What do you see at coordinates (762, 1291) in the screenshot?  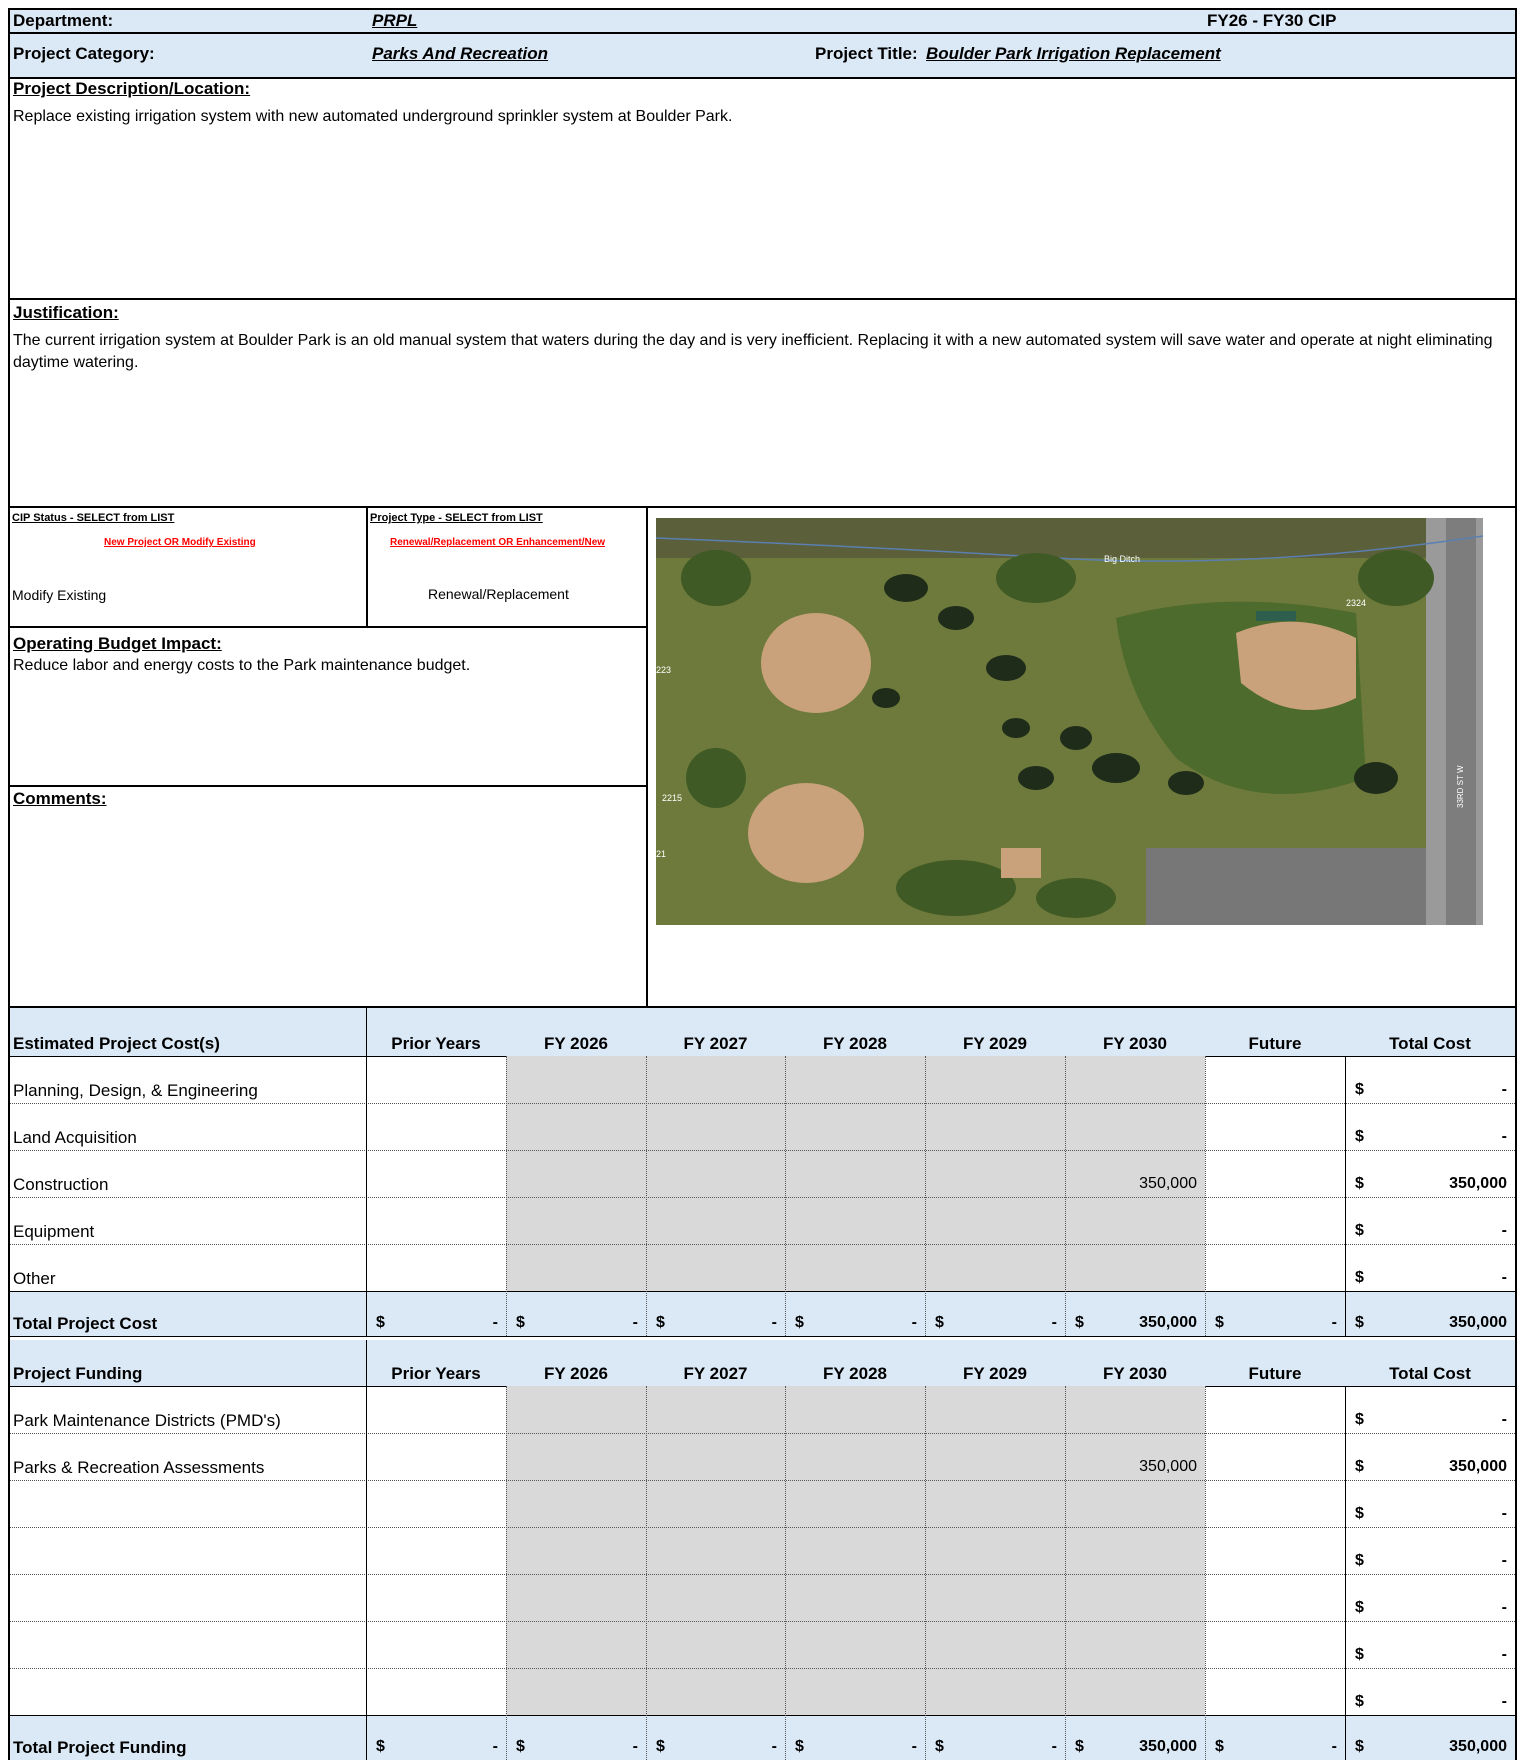 I see `cost-total-divider` at bounding box center [762, 1291].